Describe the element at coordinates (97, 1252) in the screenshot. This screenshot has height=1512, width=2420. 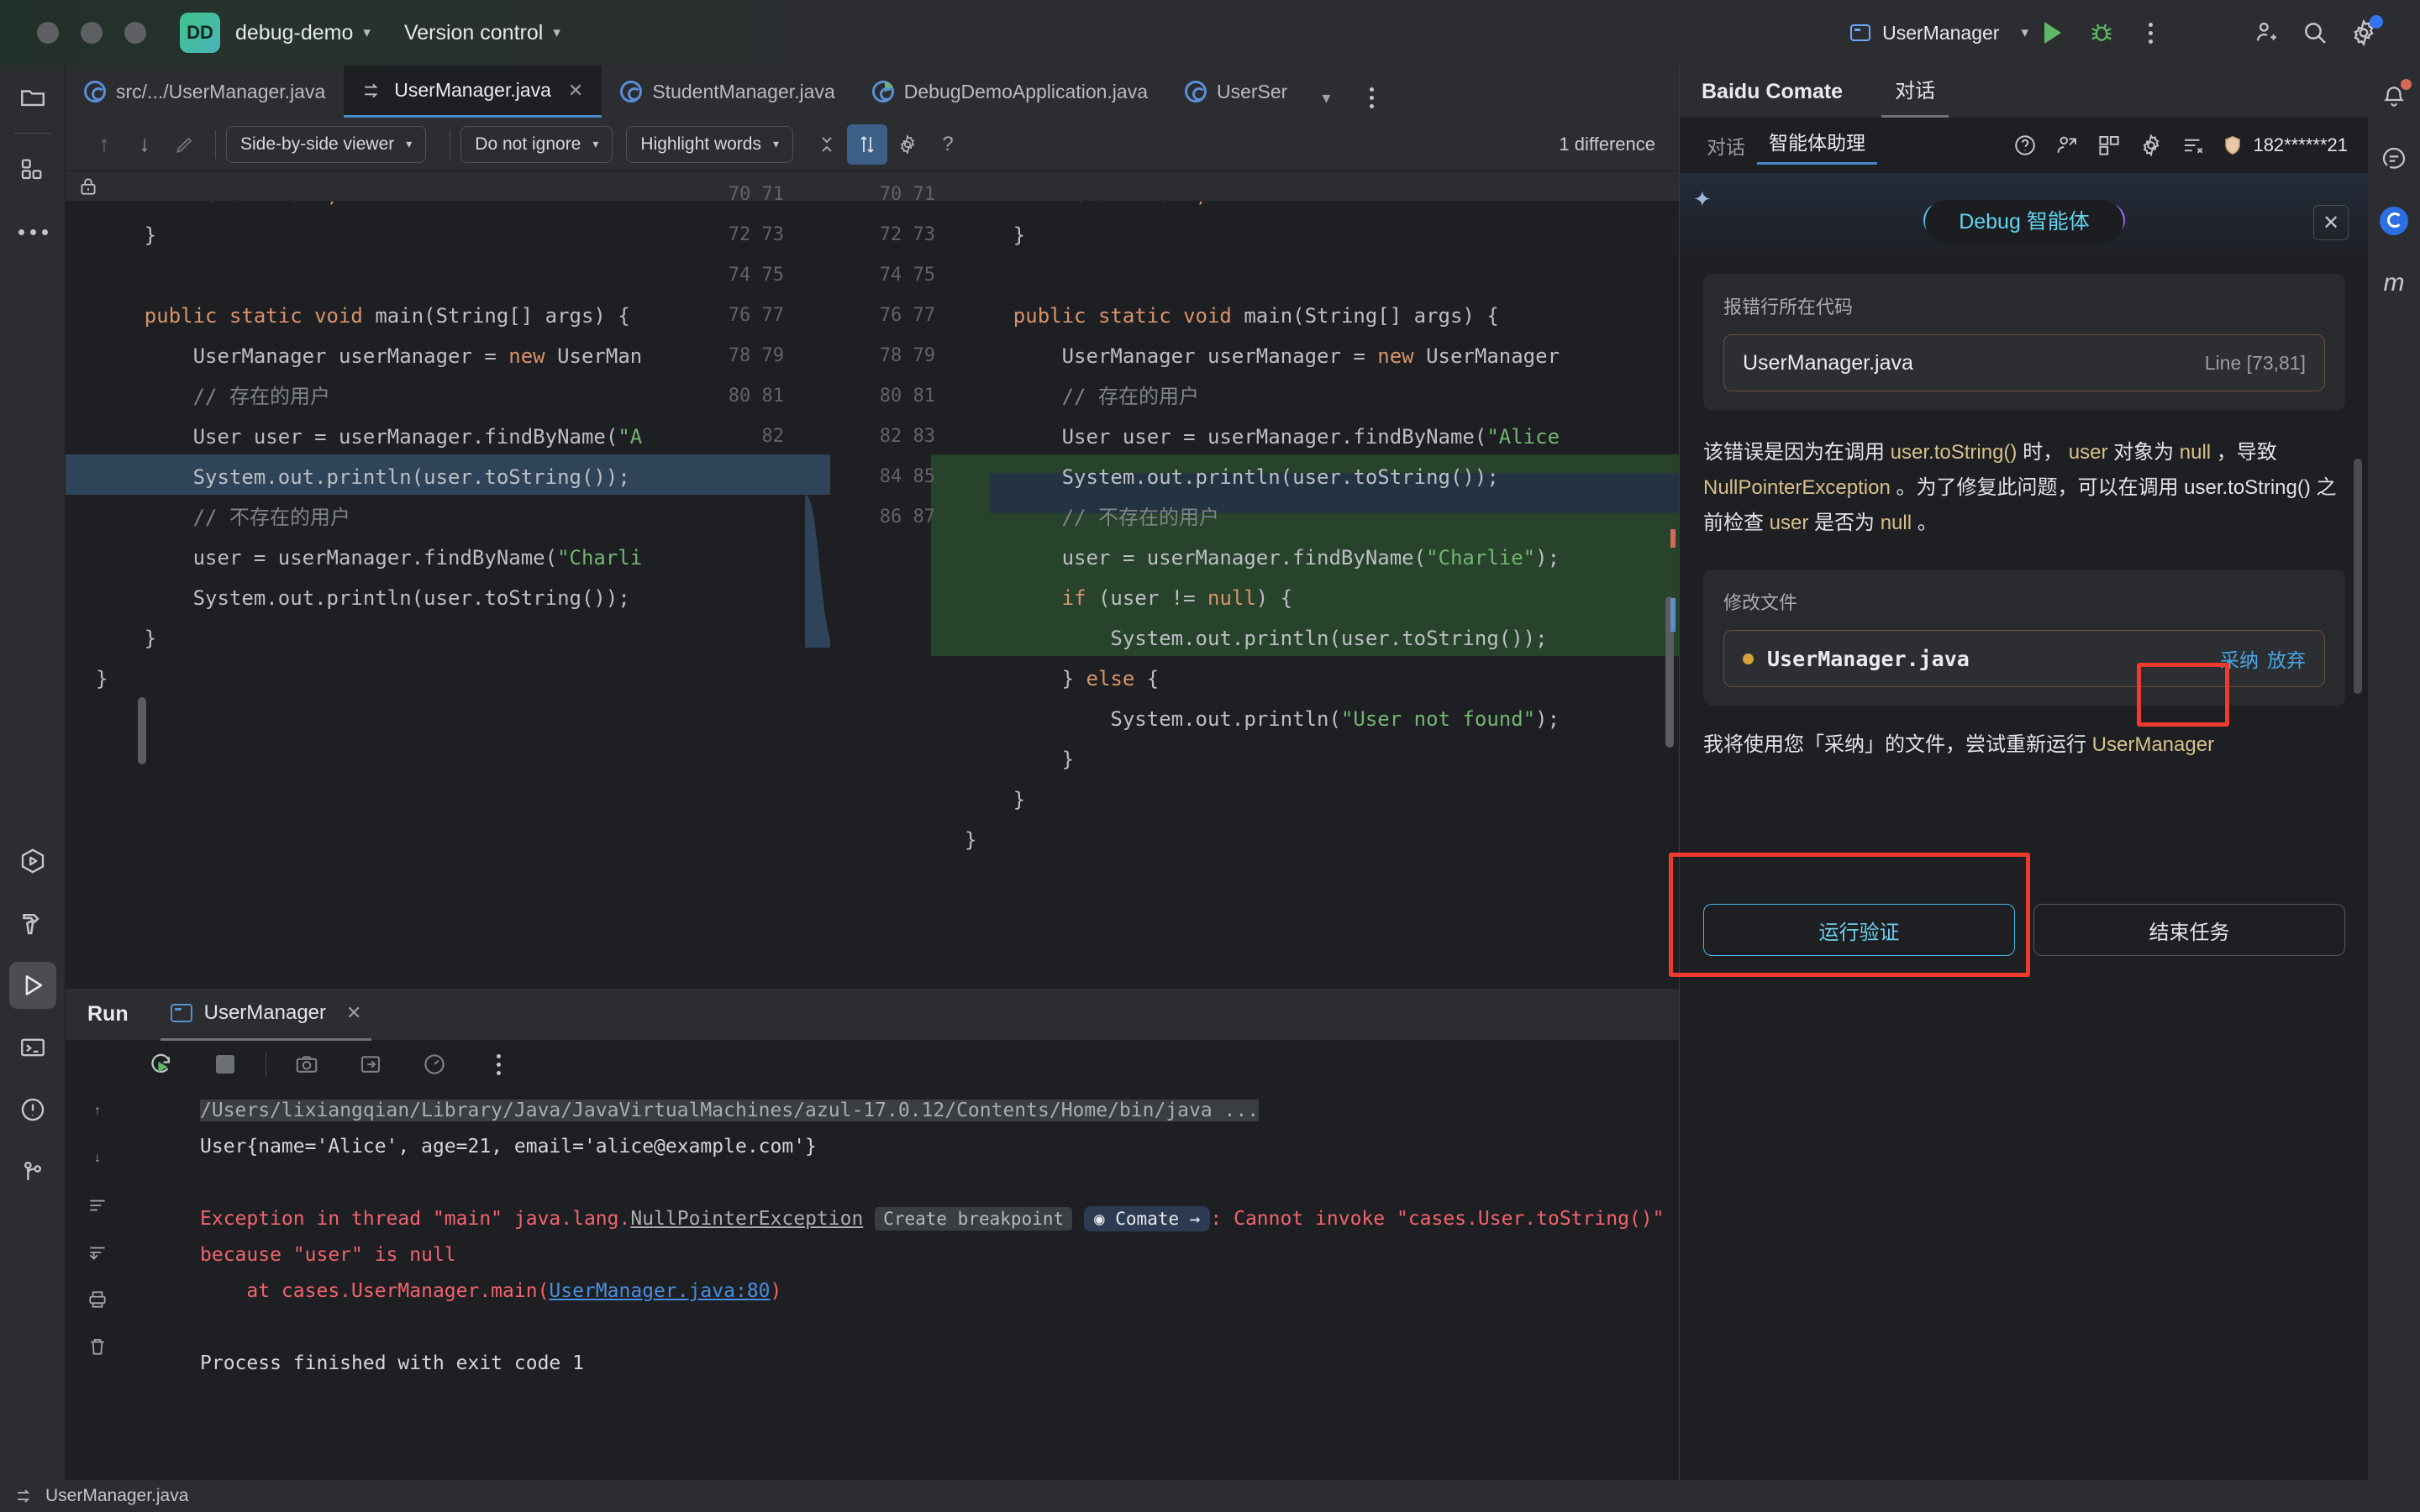
I see `scroll-to-end-button` at that location.